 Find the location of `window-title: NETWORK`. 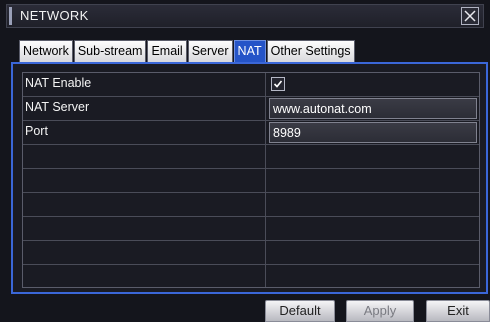

window-title: NETWORK is located at coordinates (54, 15).